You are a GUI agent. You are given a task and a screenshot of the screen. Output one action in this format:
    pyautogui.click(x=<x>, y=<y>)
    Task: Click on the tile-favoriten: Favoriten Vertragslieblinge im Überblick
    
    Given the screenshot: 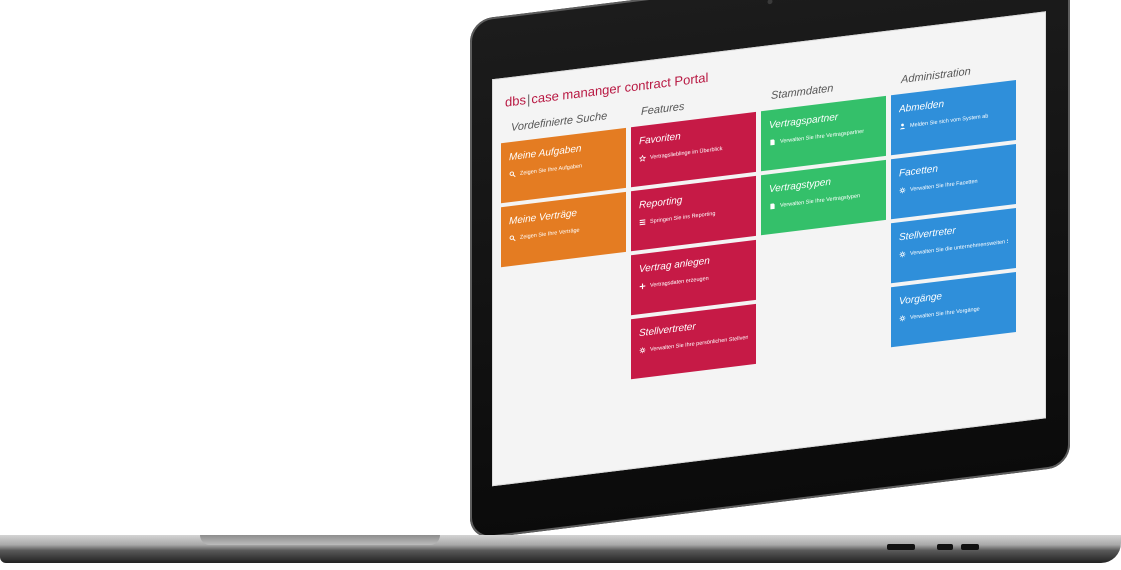 What is the action you would take?
    pyautogui.click(x=693, y=149)
    